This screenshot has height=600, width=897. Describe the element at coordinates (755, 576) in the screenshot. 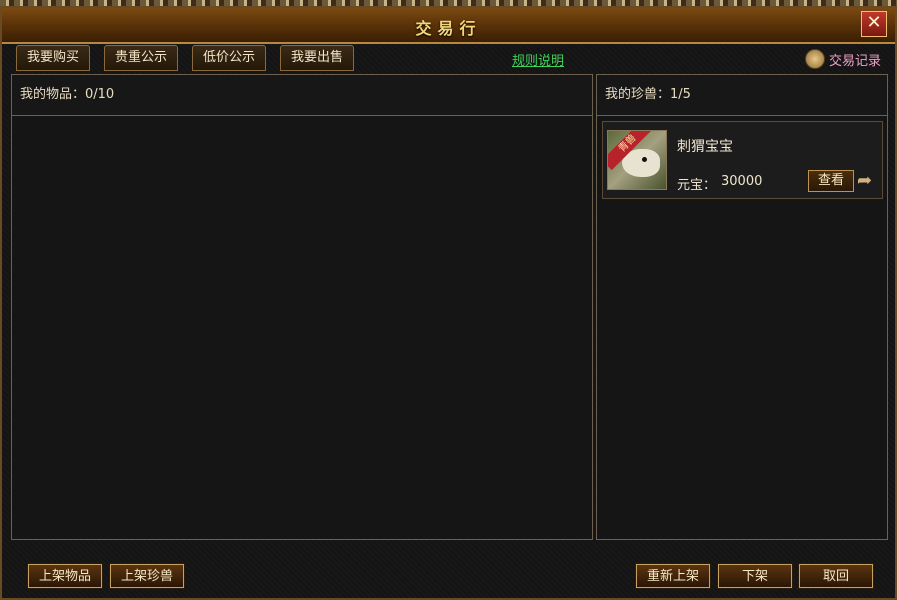

I see `delist-button: 下架` at that location.